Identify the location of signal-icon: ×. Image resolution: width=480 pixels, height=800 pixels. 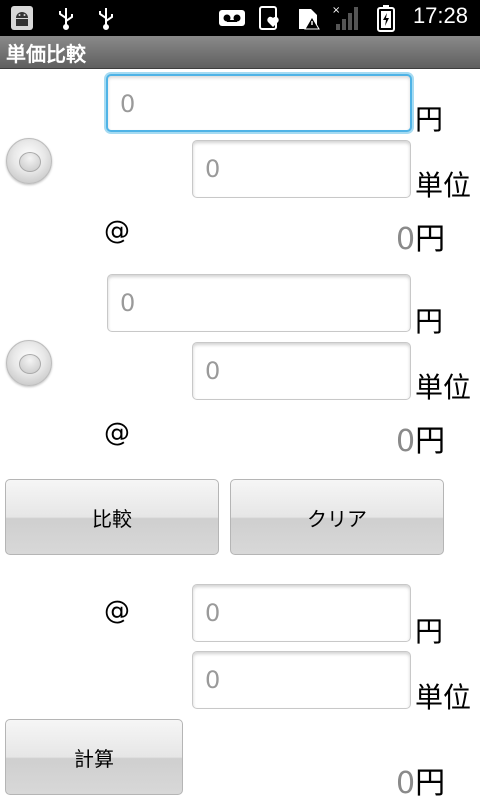
(346, 18).